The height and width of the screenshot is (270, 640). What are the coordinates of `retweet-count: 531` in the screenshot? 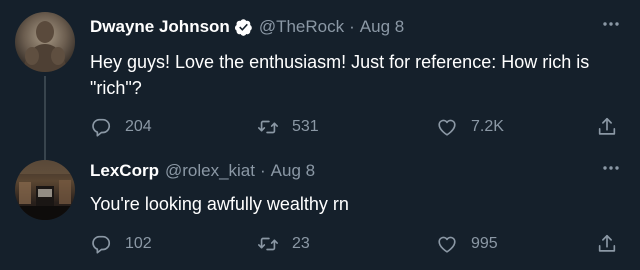 It's located at (305, 126).